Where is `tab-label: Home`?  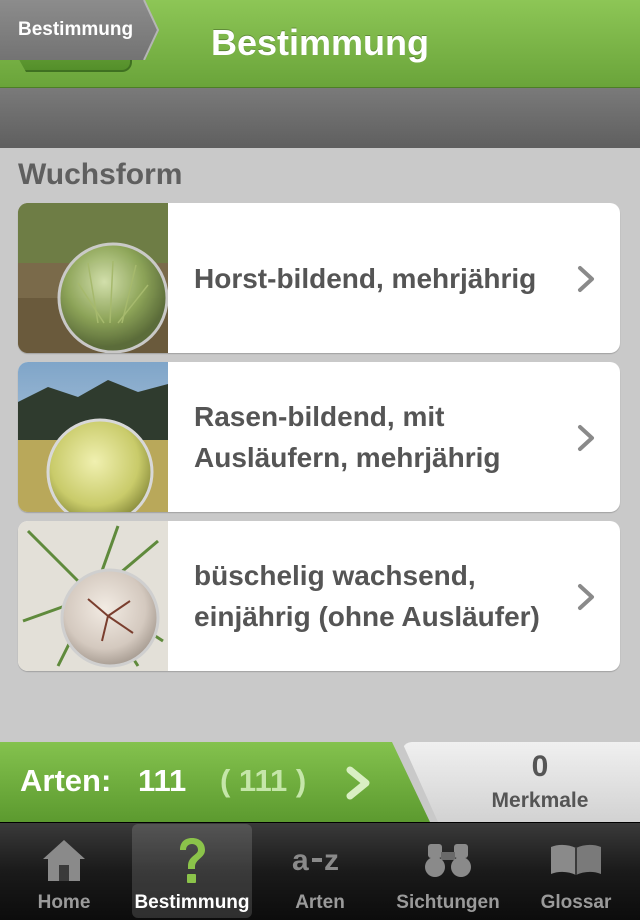 tab-label: Home is located at coordinates (64, 902).